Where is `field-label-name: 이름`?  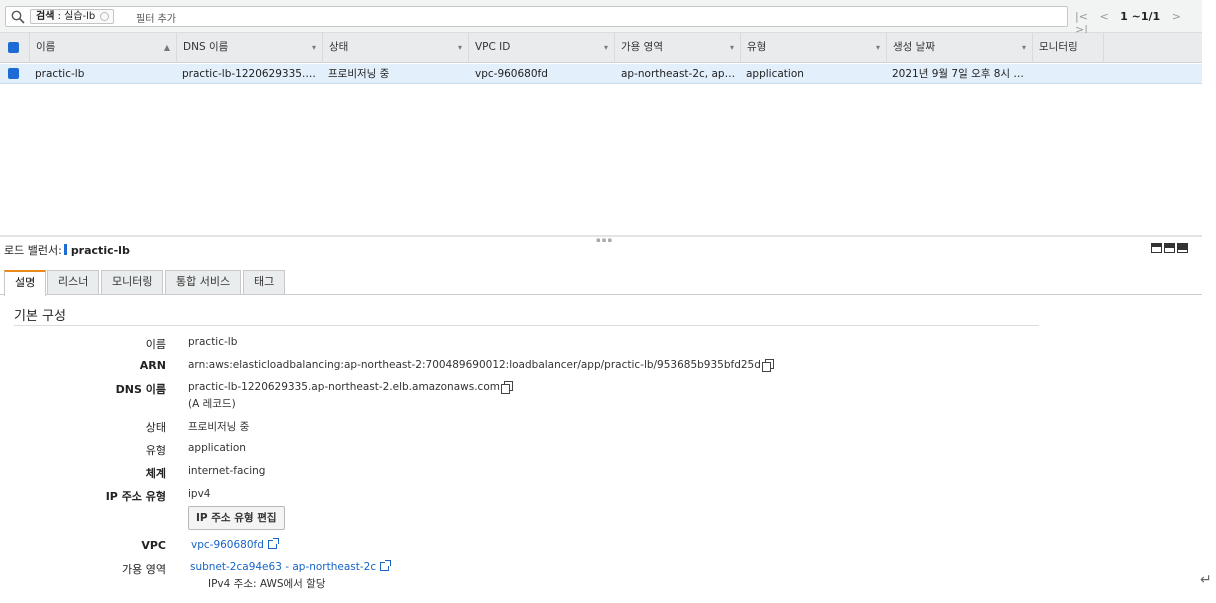 field-label-name: 이름 is located at coordinates (155, 344).